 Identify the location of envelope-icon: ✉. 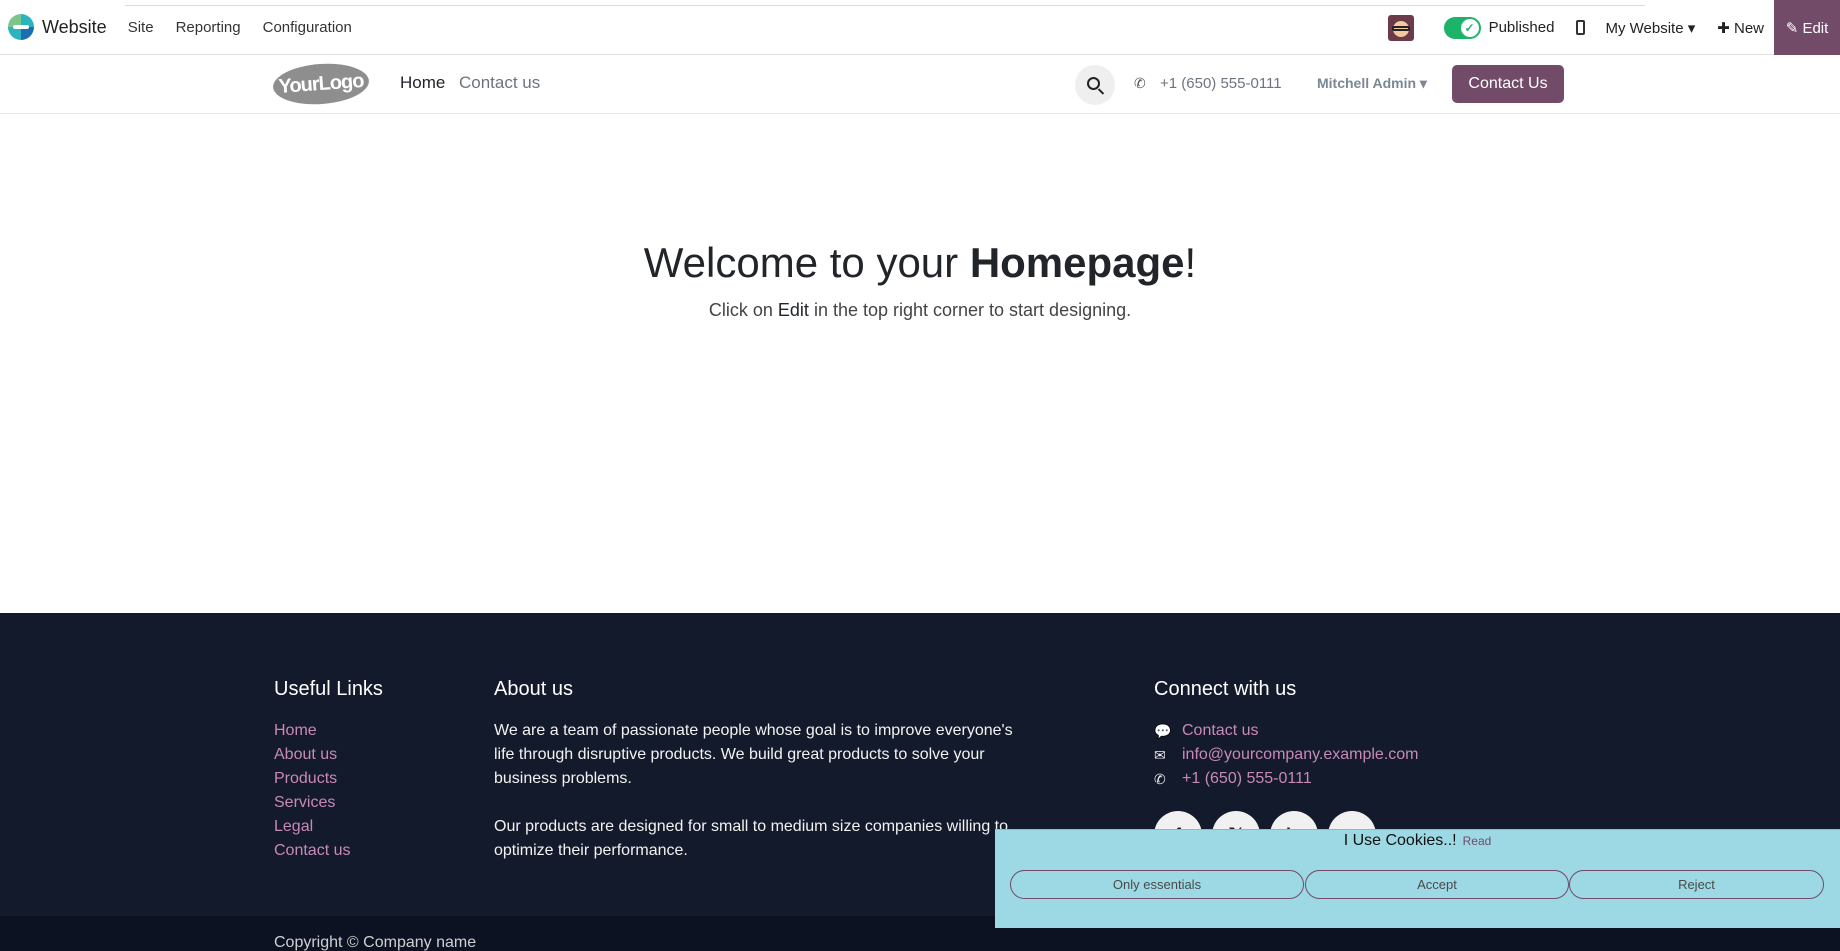
(1160, 754).